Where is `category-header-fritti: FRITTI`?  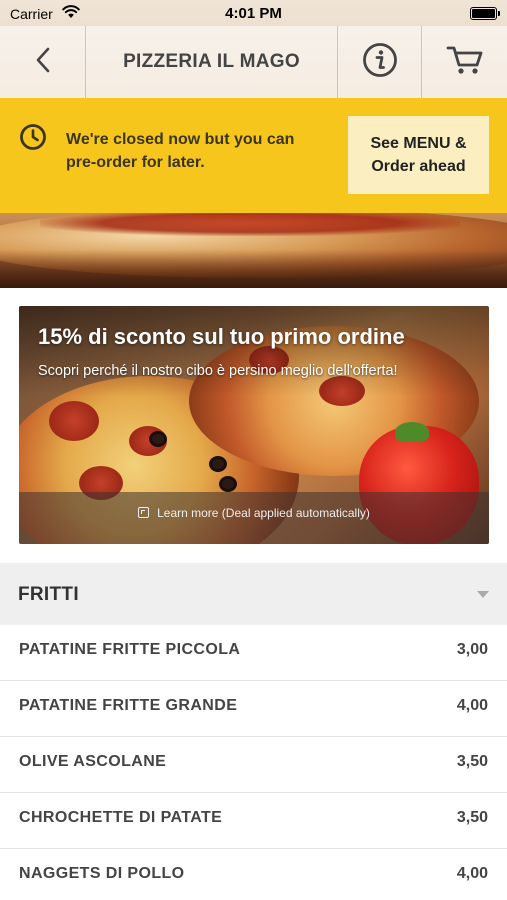
category-header-fritti: FRITTI is located at coordinates (253, 594).